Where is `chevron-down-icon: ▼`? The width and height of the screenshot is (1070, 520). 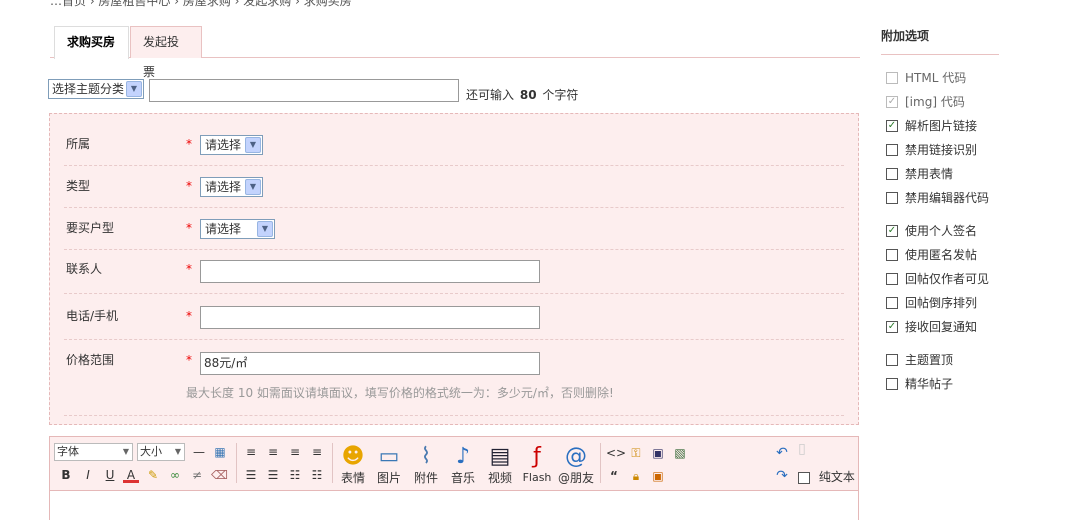
chevron-down-icon: ▼ is located at coordinates (177, 451).